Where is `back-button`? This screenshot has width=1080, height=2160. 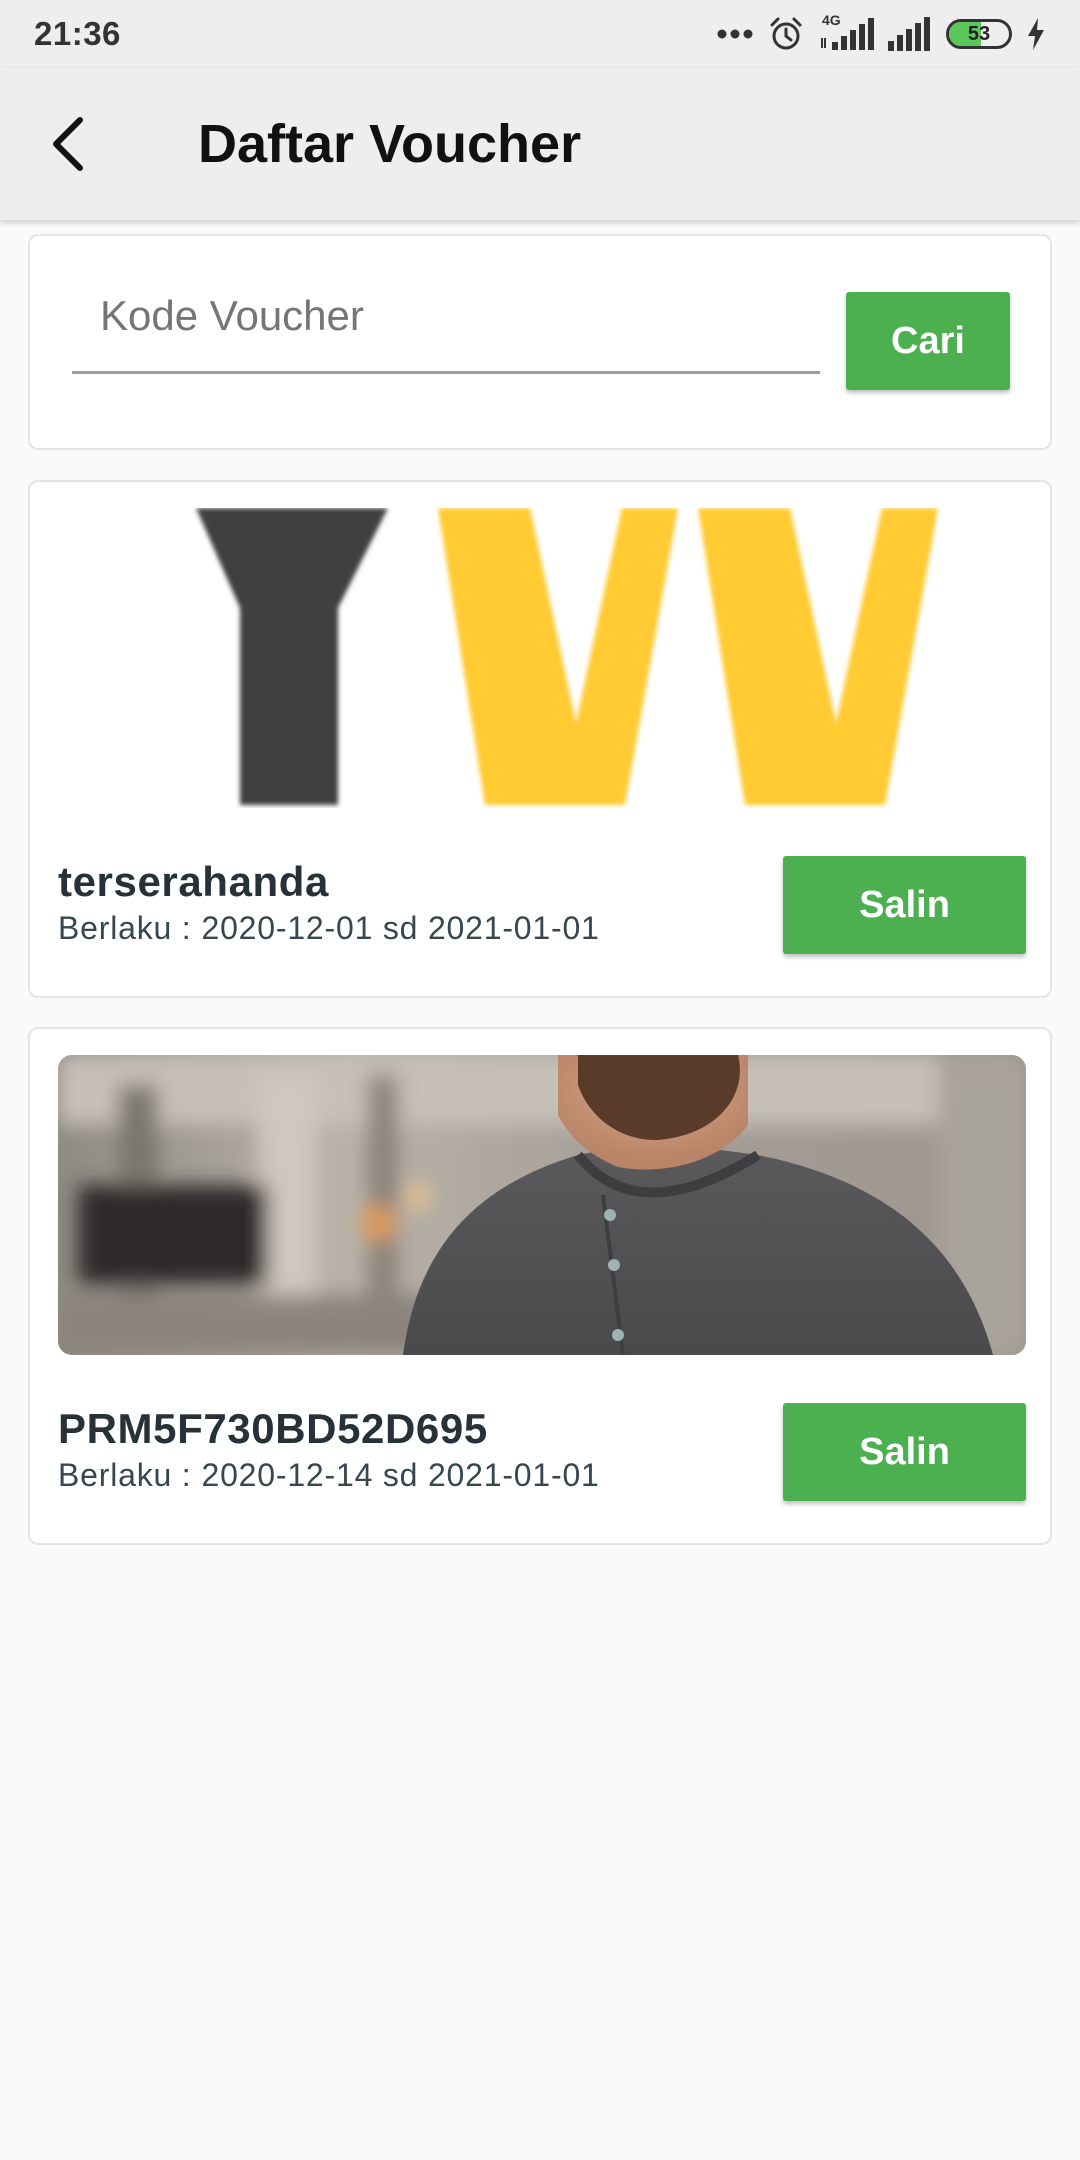 back-button is located at coordinates (68, 144).